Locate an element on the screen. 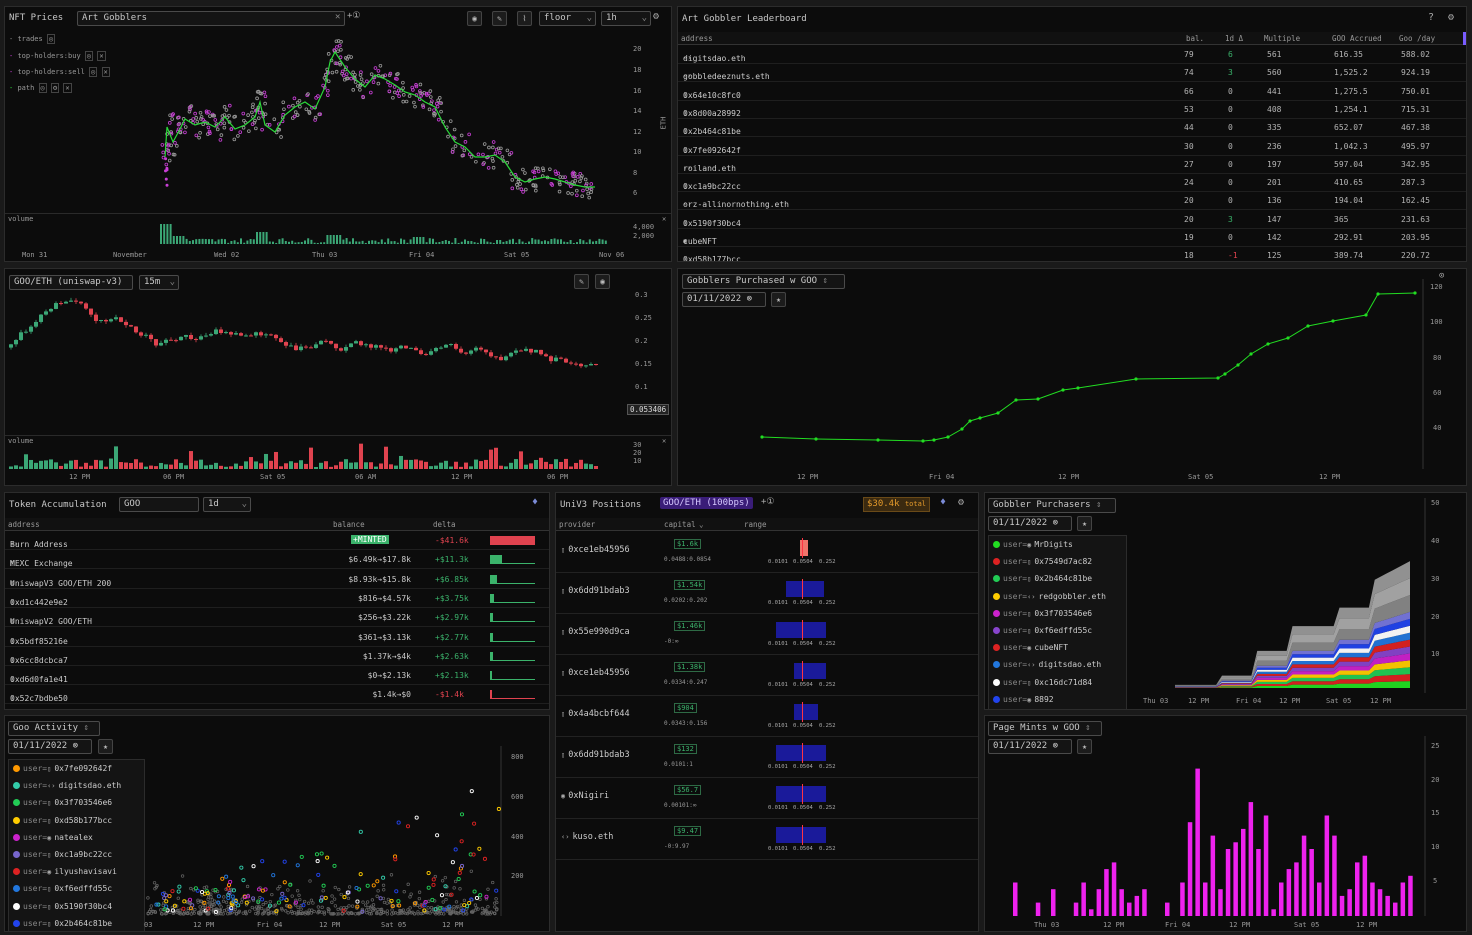 This screenshot has width=1472, height=935. sort-desc-icon: ⌄ is located at coordinates (701, 524).